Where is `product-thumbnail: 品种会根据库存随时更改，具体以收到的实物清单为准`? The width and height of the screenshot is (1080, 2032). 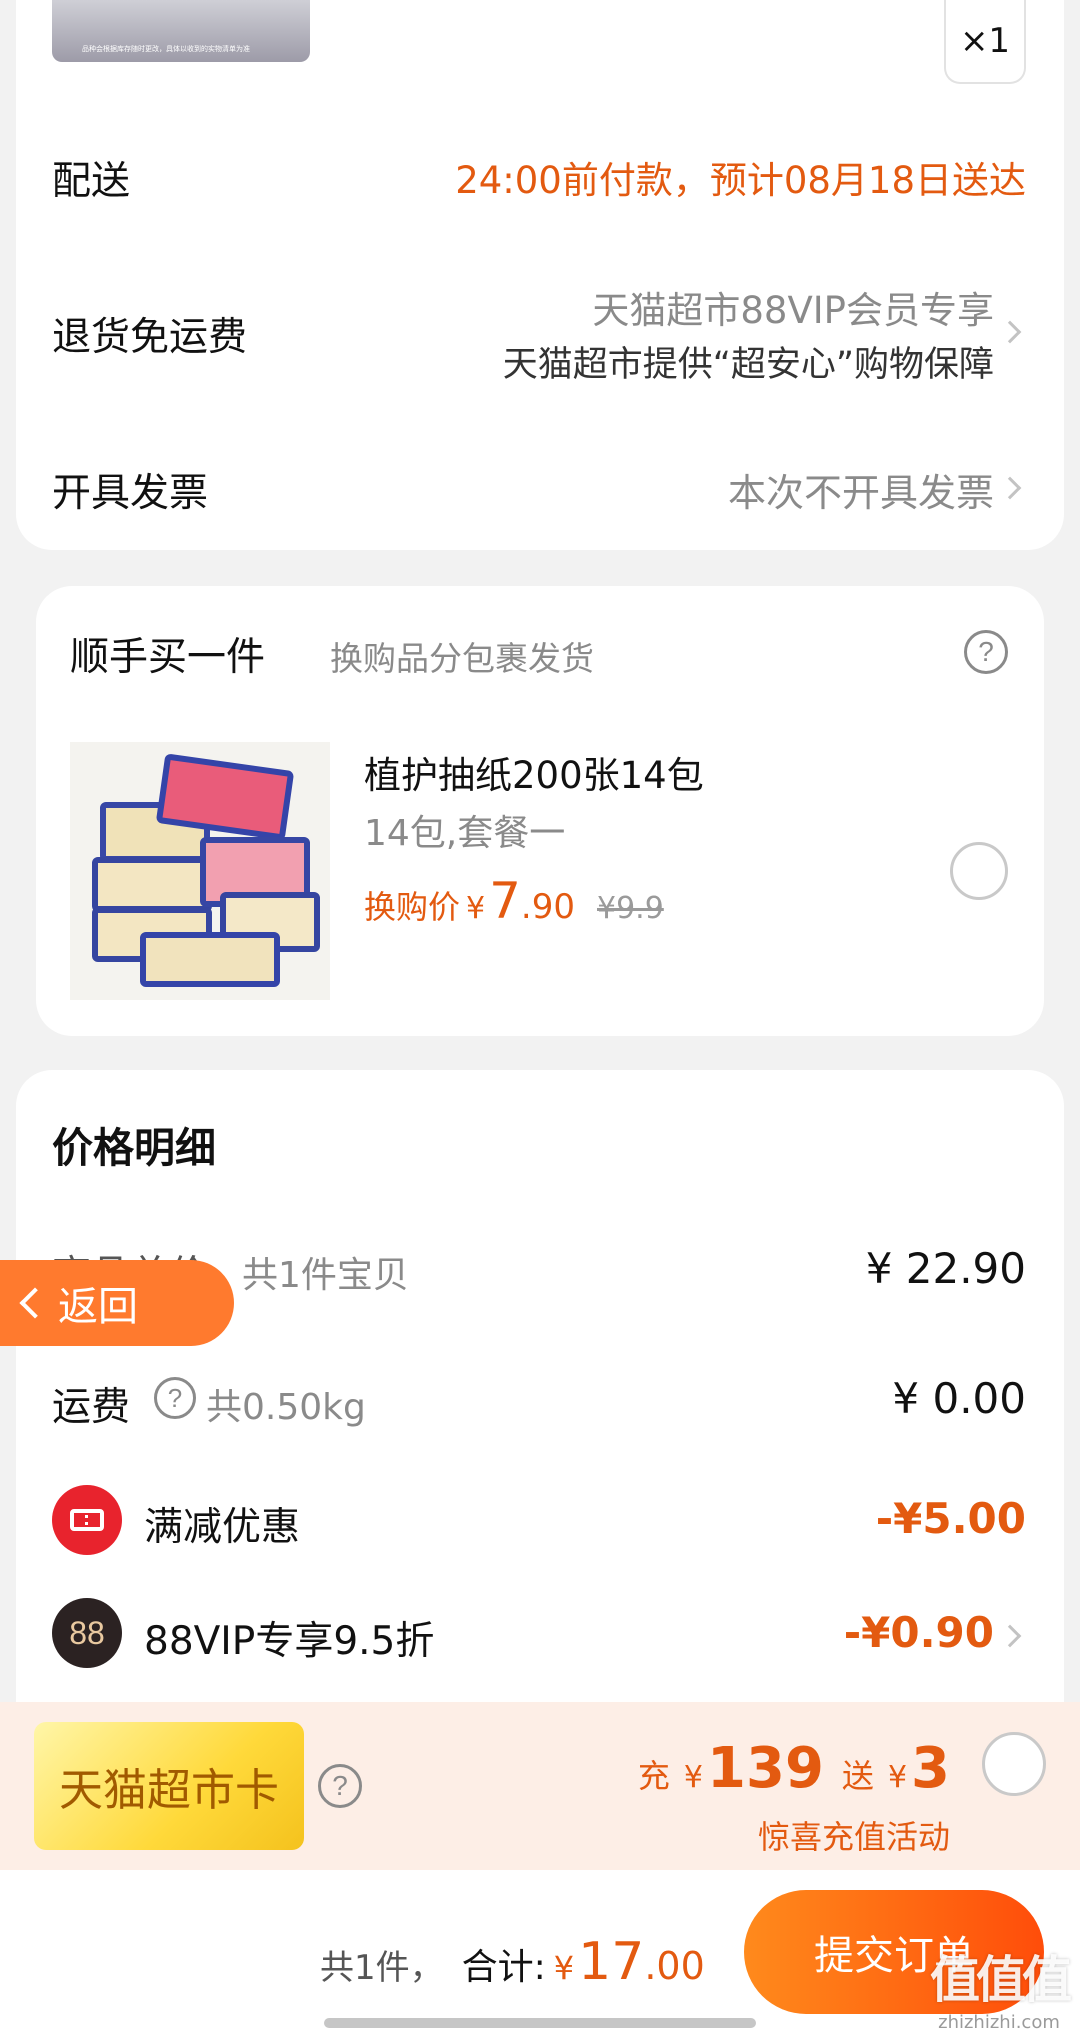 product-thumbnail: 品种会根据库存随时更改，具体以收到的实物清单为准 is located at coordinates (181, 31).